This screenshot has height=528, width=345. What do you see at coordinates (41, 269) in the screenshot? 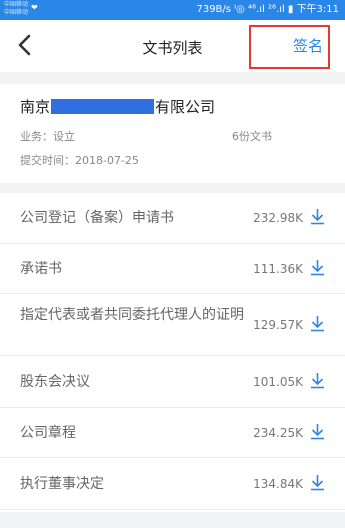
I see `document-name: 承诺书` at bounding box center [41, 269].